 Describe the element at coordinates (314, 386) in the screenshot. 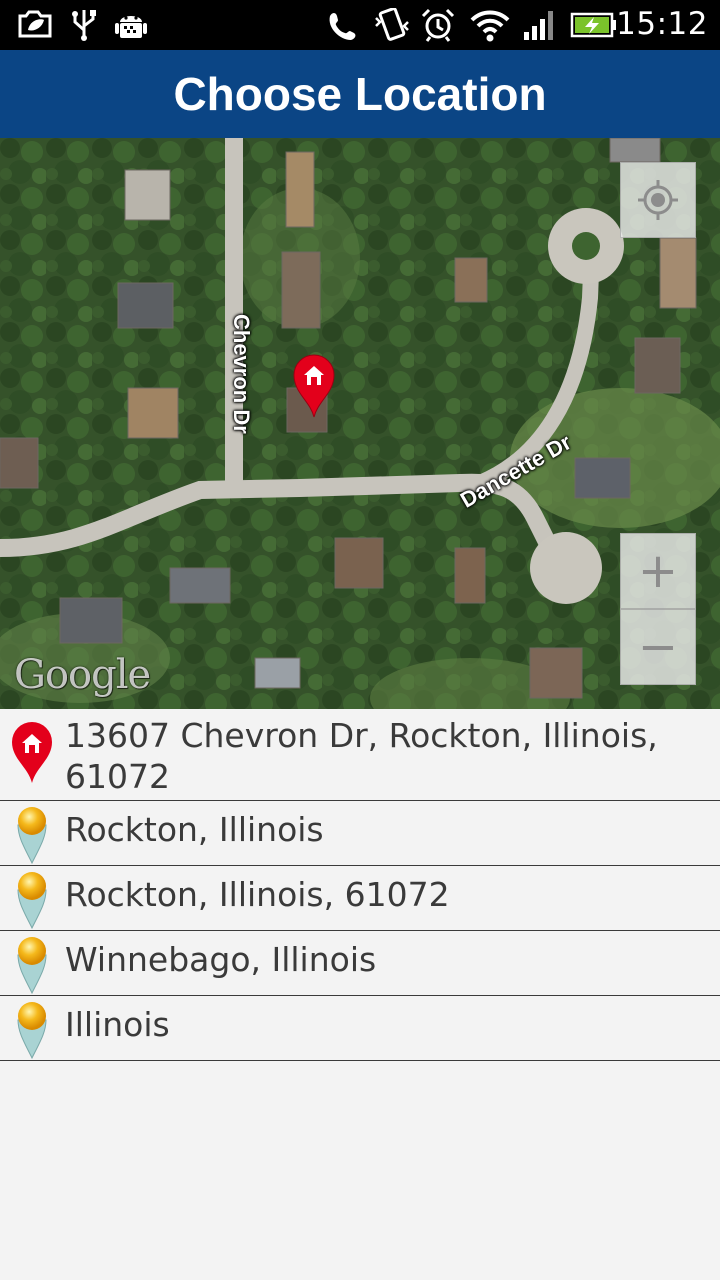

I see `map-home-pin-icon` at that location.